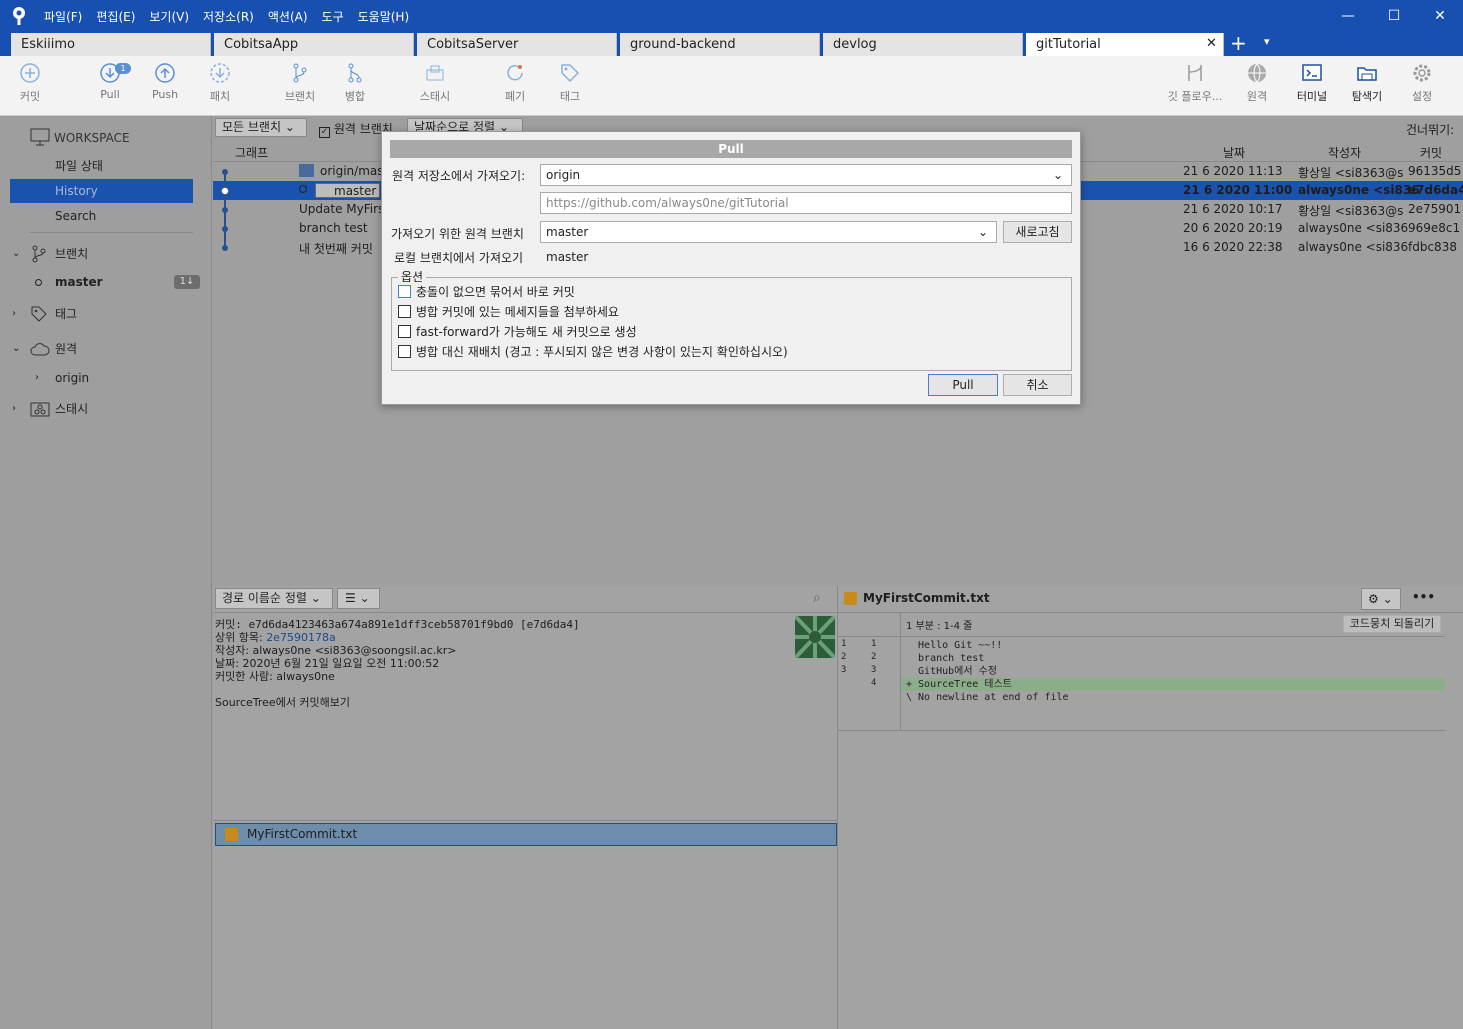 The image size is (1463, 1029). Describe the element at coordinates (1422, 83) in the screenshot. I see `settings-button: 설정` at that location.